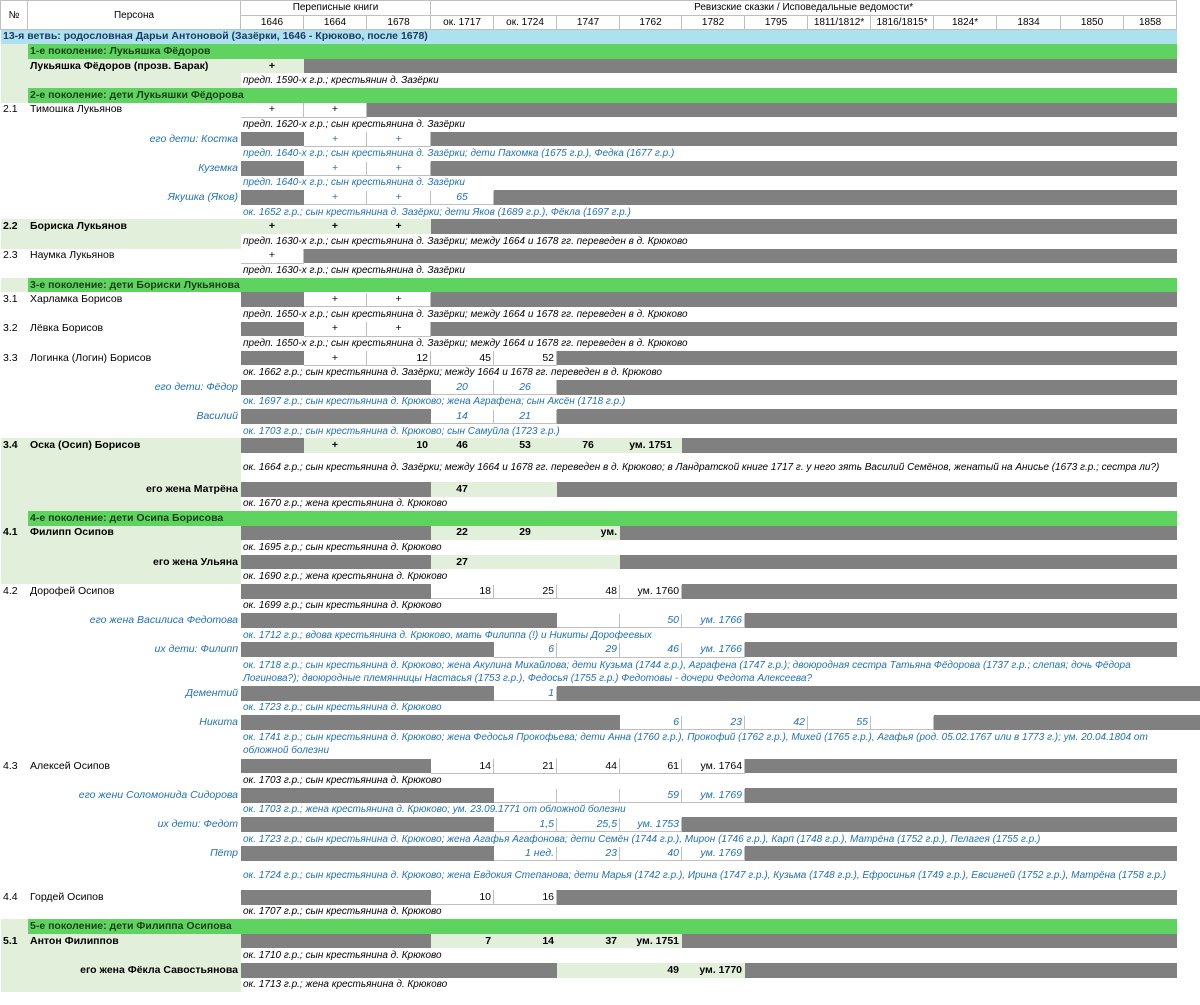 This screenshot has width=1200, height=1005. I want to click on record-cell: 25,5, so click(588, 824).